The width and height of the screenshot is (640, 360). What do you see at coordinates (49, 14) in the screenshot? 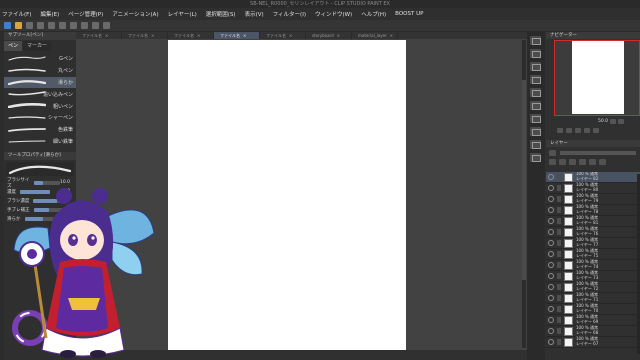
I see `menu-edit: 編集(E)` at bounding box center [49, 14].